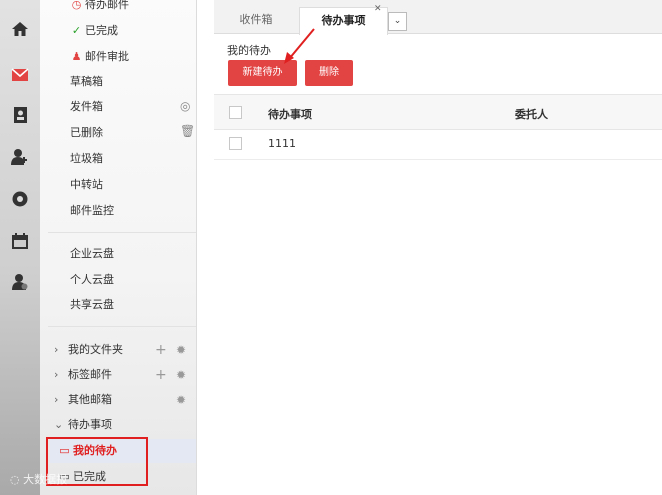 The height and width of the screenshot is (495, 662). I want to click on settings-icon, so click(20, 199).